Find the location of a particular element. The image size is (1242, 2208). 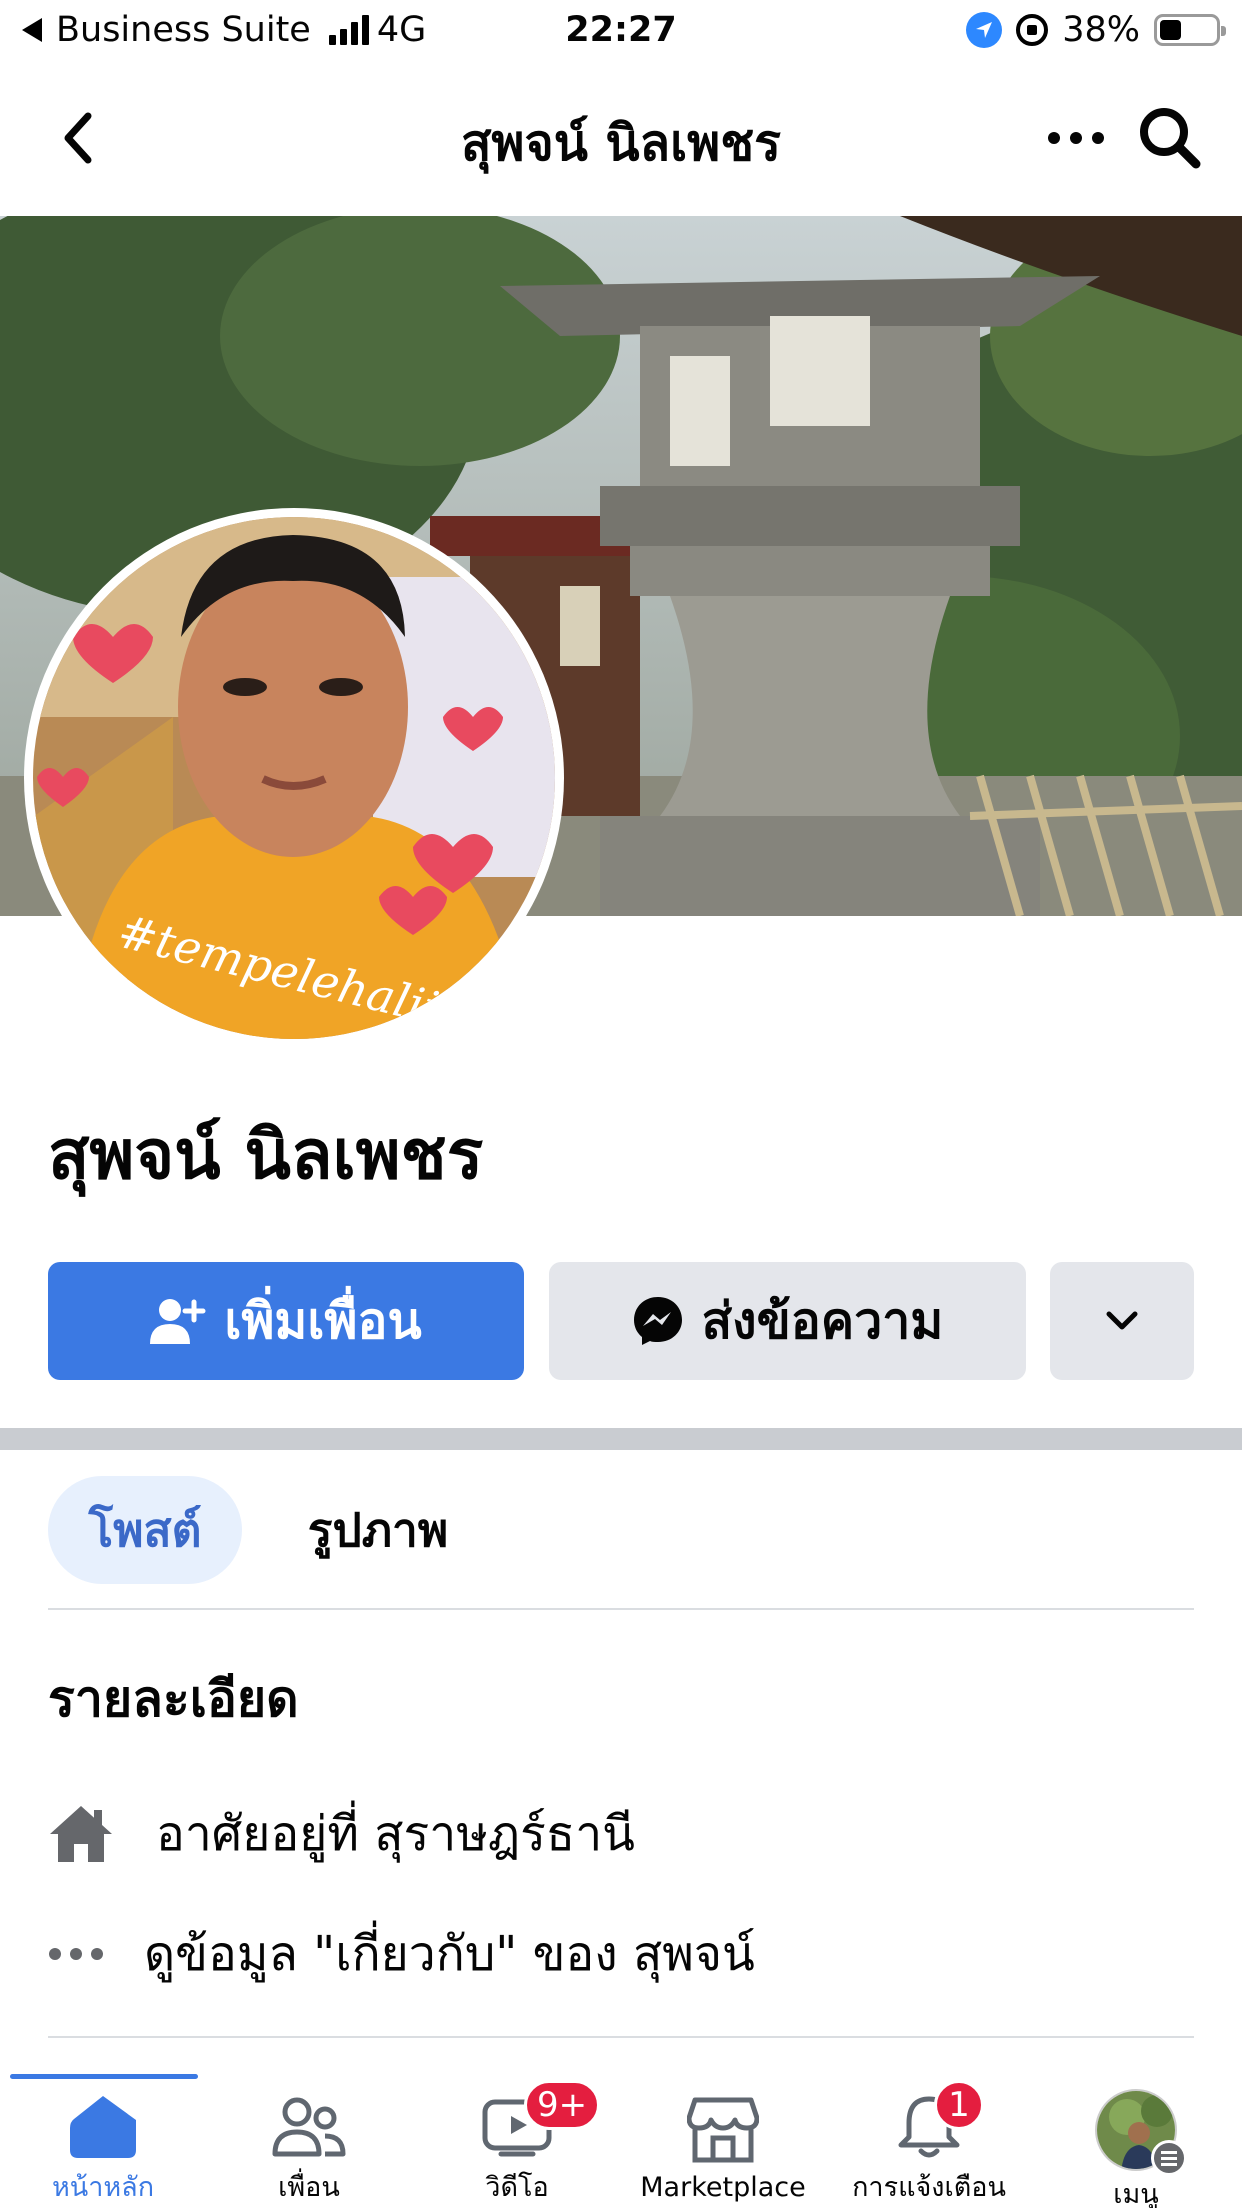

video-icon: 9+ is located at coordinates (536, 2121).